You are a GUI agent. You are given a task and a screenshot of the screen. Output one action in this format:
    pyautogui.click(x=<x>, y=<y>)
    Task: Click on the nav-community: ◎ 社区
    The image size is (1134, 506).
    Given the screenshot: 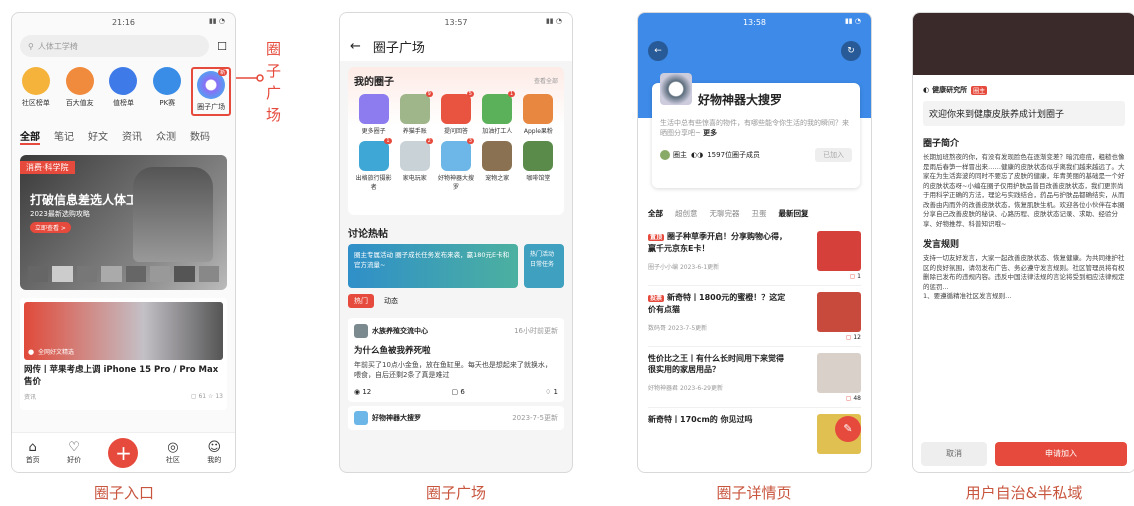 What is the action you would take?
    pyautogui.click(x=173, y=452)
    